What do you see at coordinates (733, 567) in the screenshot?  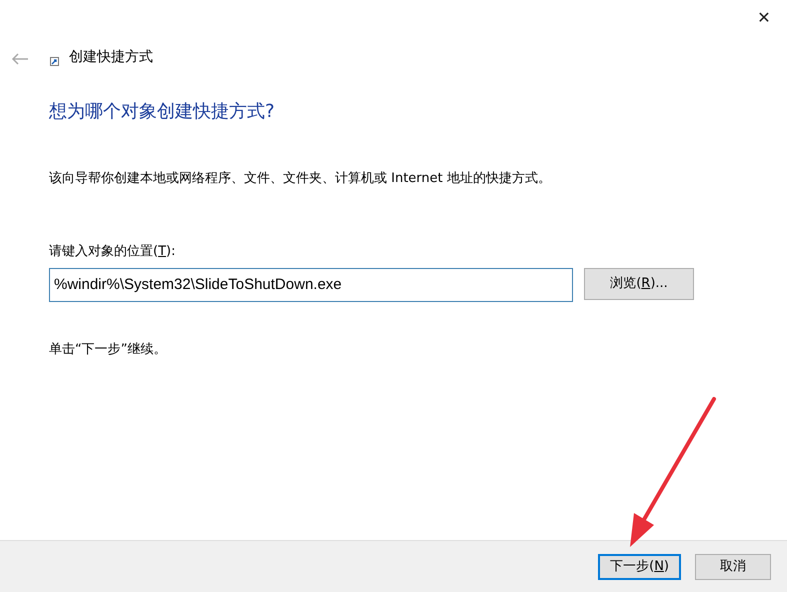 I see `cancel-button: 取消` at bounding box center [733, 567].